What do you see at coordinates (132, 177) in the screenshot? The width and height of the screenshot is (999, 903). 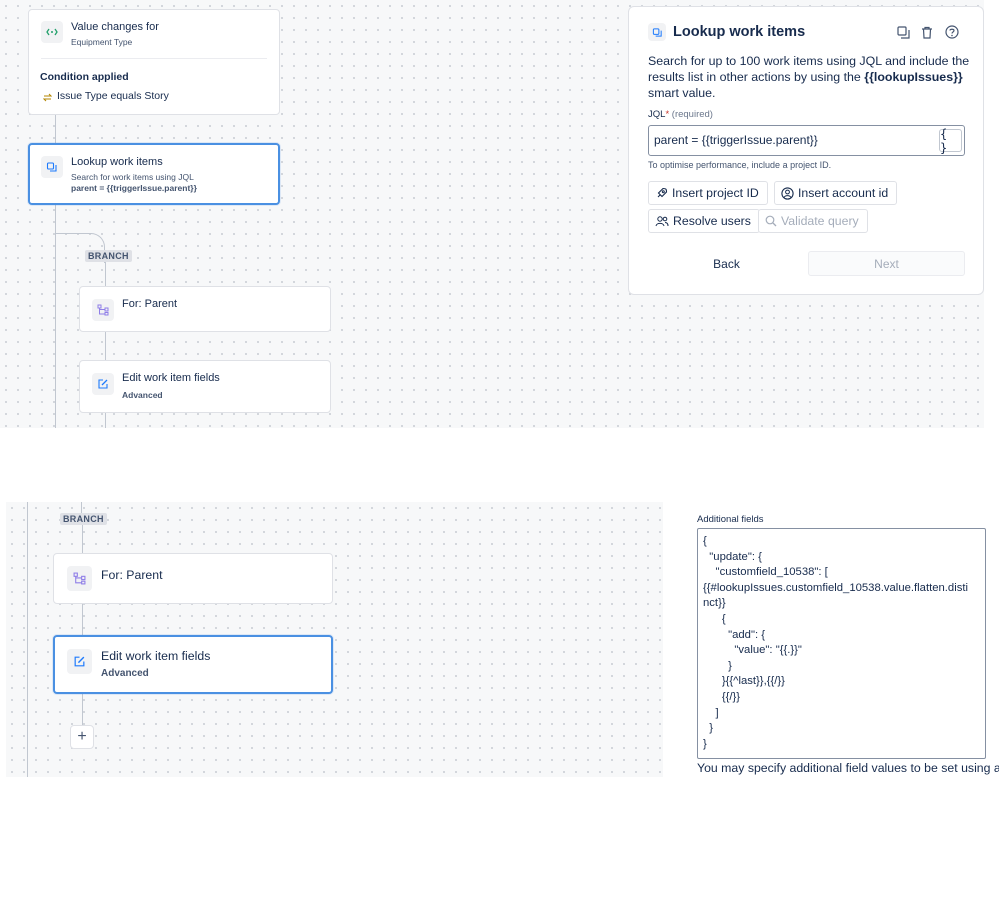 I see `lookup-subtitle: Search for work items using JQL` at bounding box center [132, 177].